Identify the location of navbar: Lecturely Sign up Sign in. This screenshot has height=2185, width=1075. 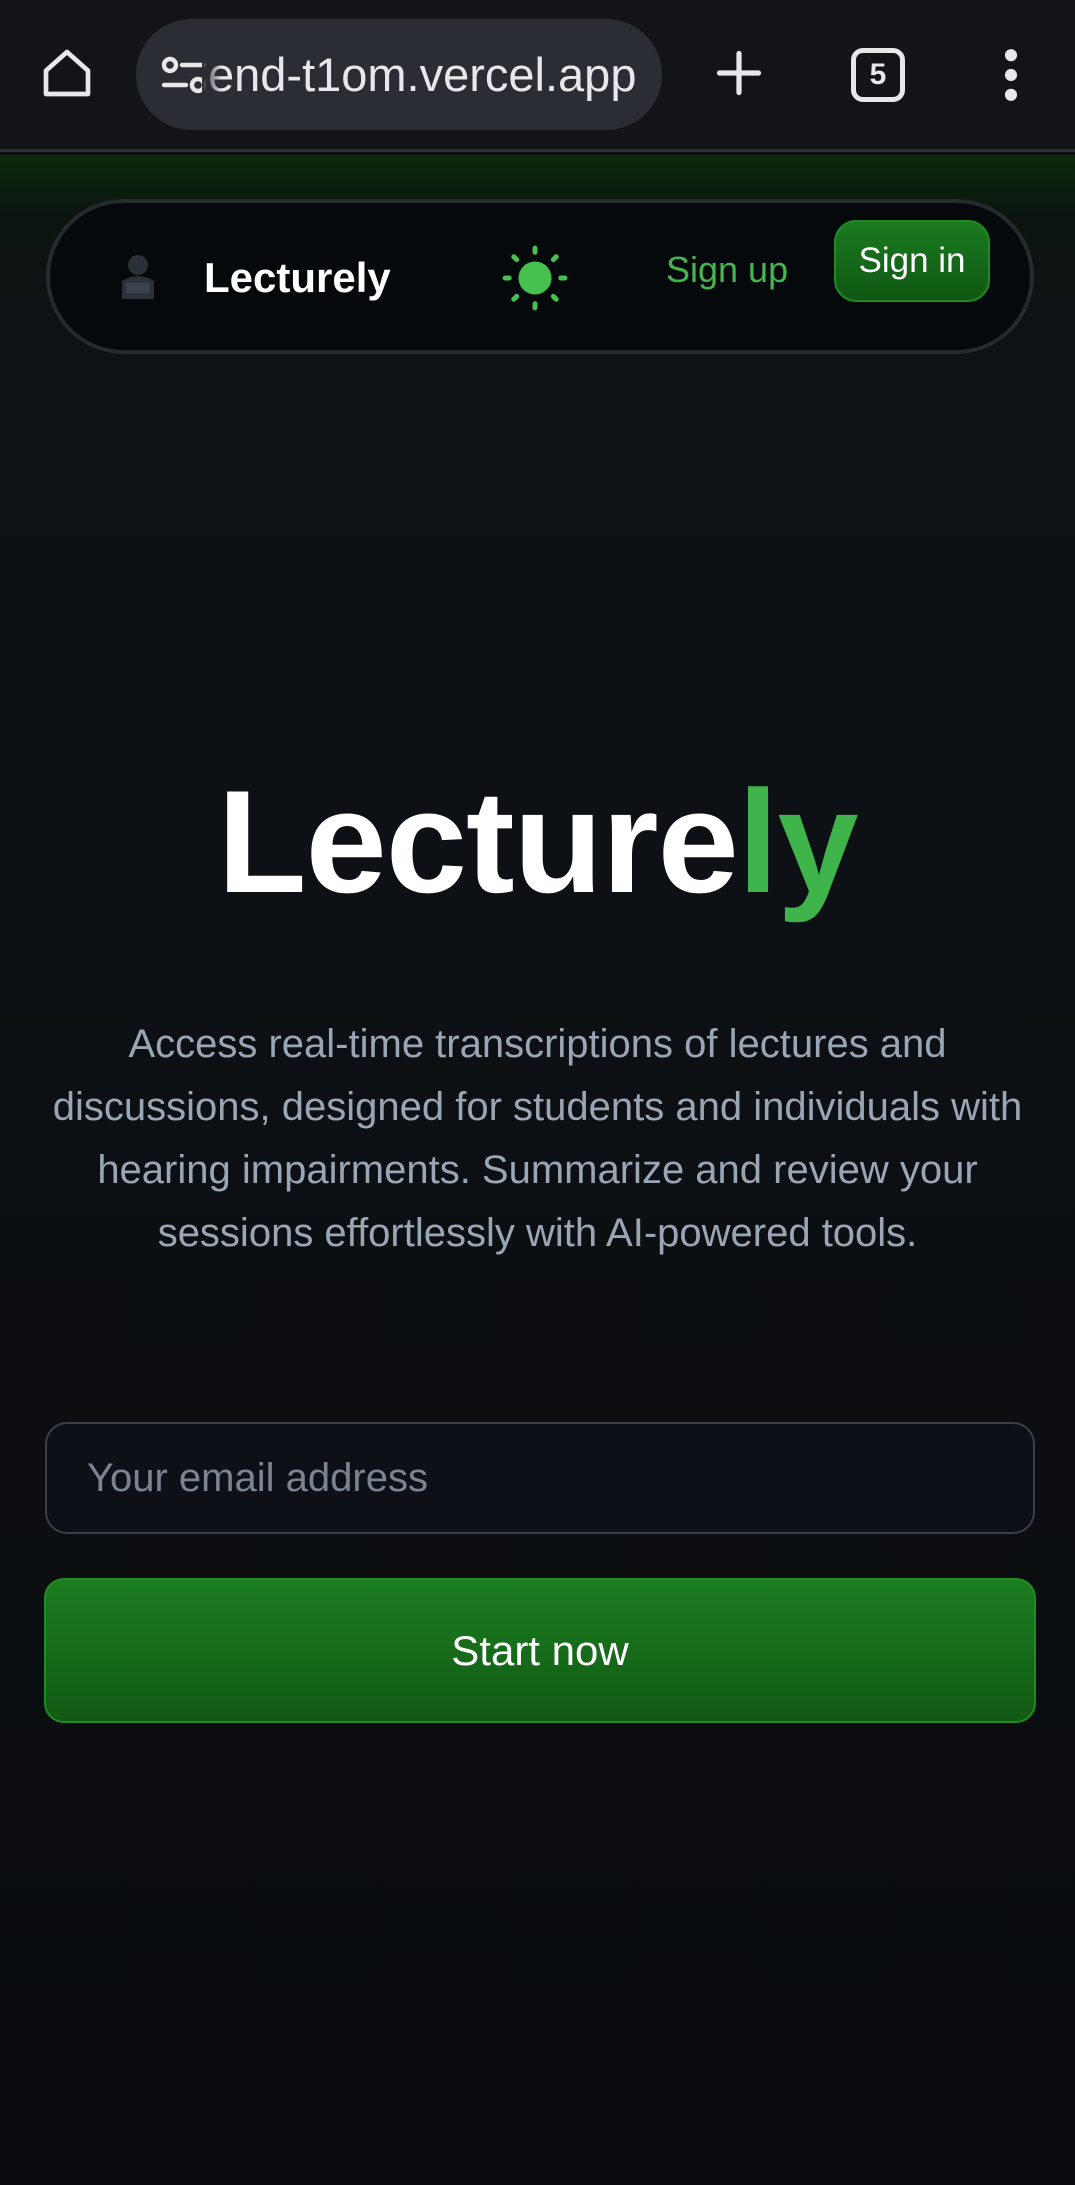
(540, 276).